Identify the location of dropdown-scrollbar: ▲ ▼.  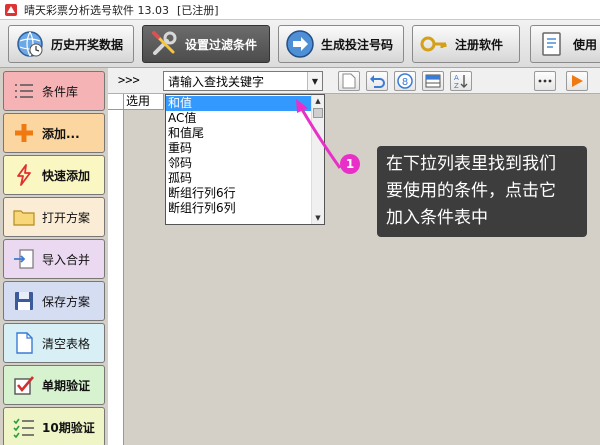
(317, 159).